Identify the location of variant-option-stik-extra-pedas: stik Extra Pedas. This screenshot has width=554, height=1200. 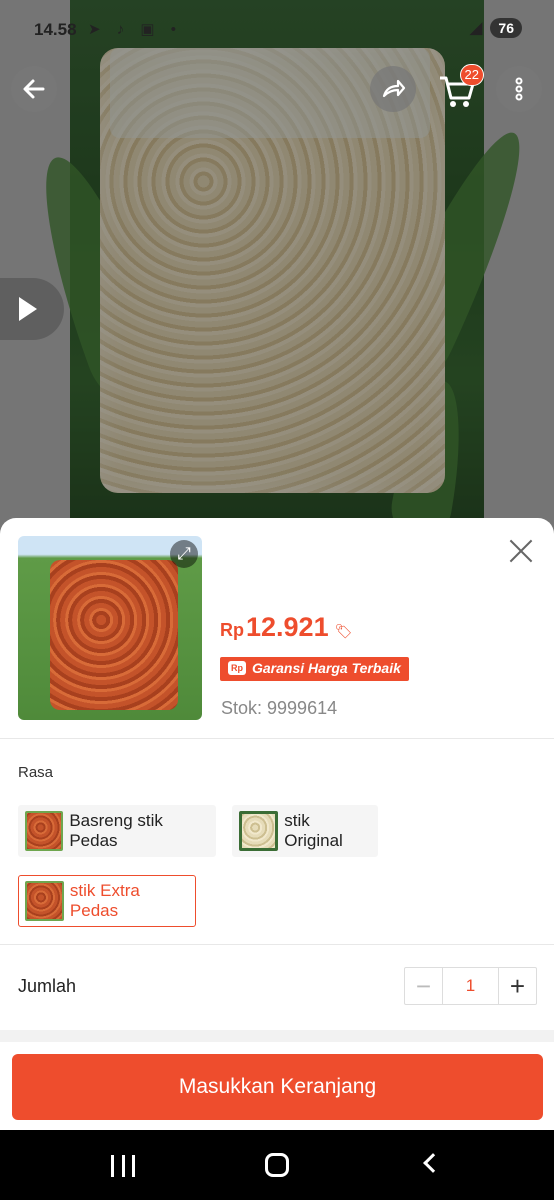
(107, 901).